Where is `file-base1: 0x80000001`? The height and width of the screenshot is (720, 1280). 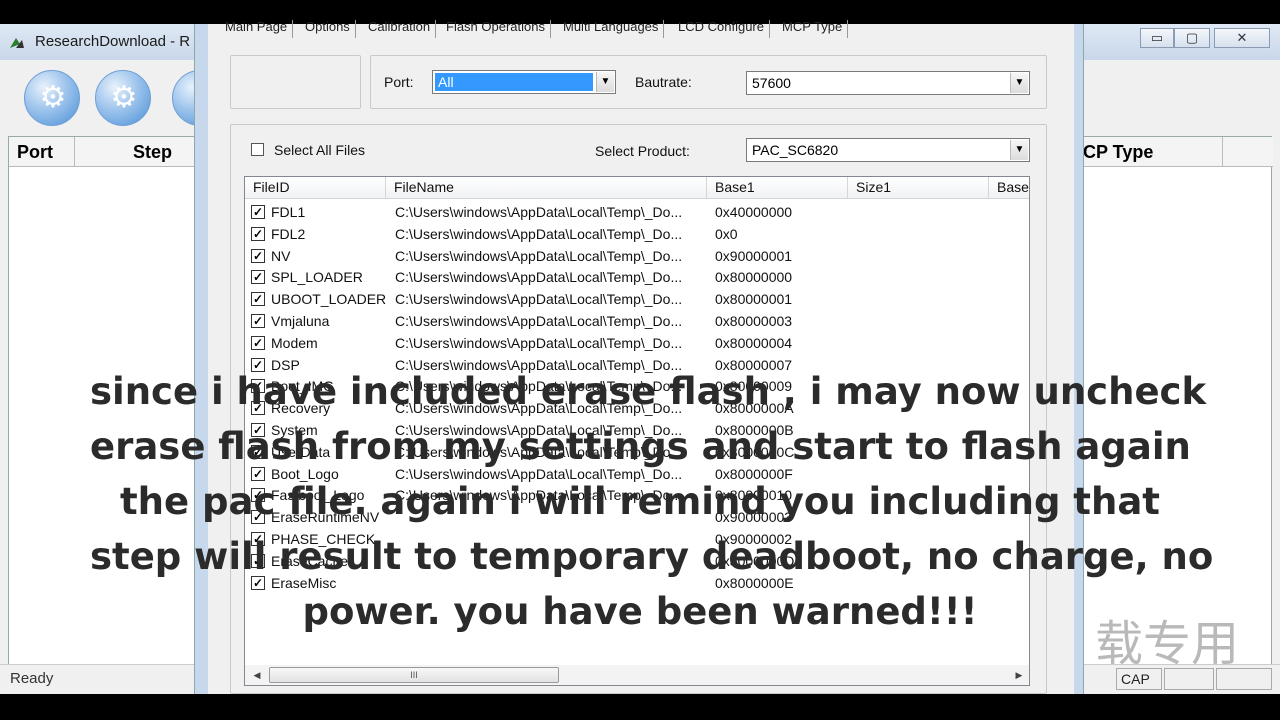 file-base1: 0x80000001 is located at coordinates (754, 299).